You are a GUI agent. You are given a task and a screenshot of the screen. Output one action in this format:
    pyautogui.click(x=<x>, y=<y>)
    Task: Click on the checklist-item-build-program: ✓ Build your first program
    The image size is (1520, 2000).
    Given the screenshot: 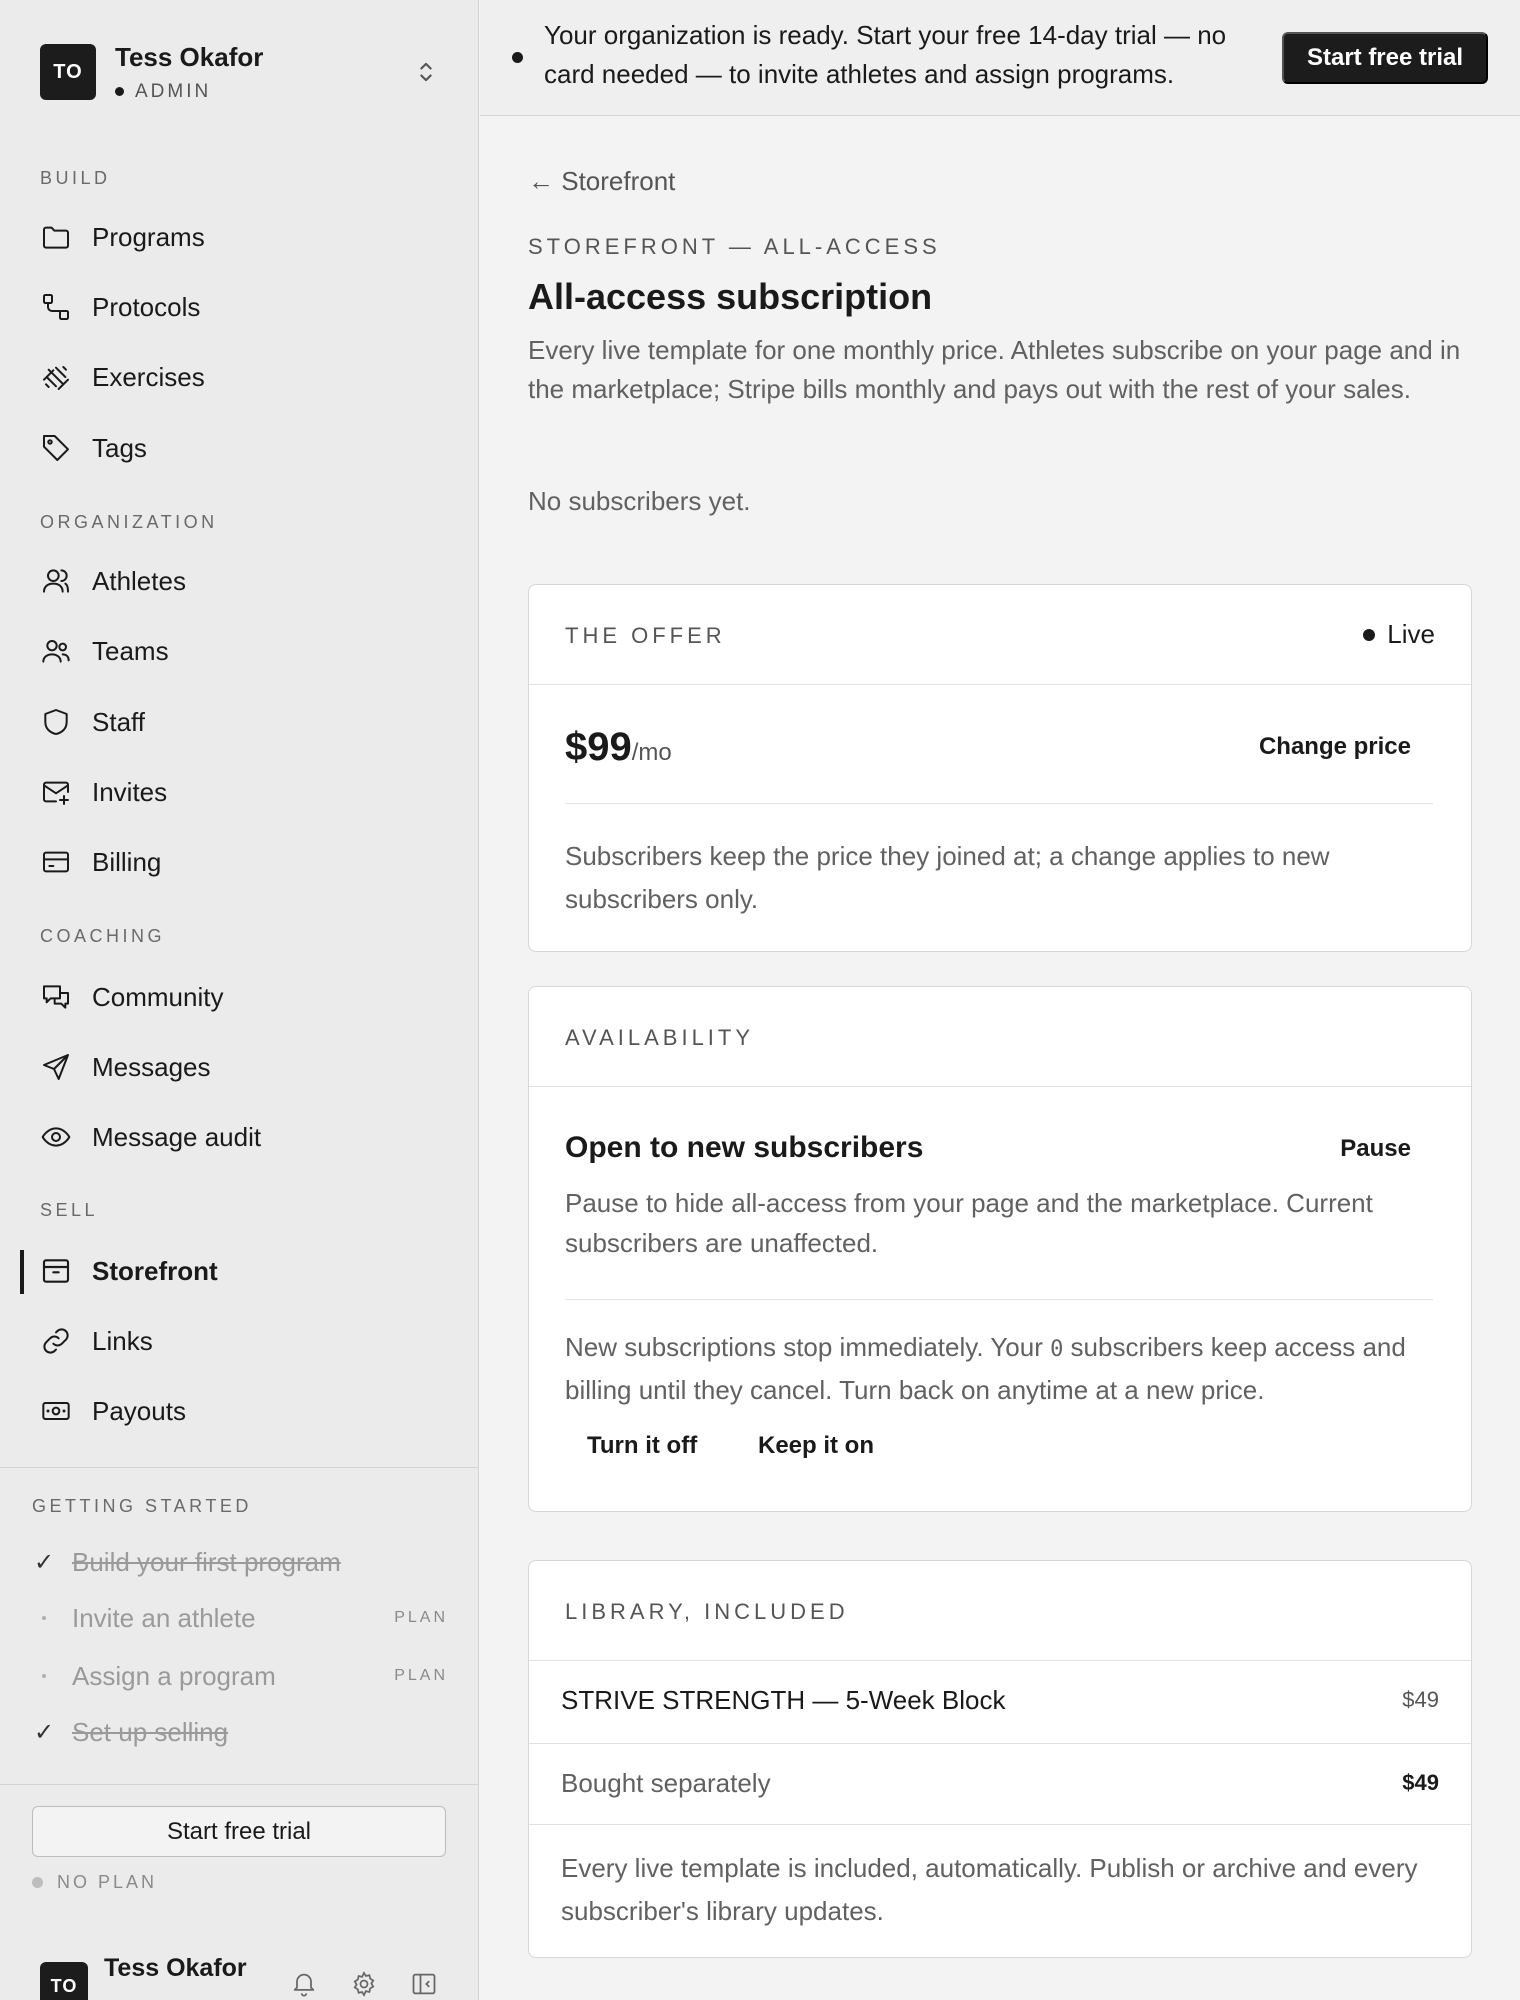 What is the action you would take?
    pyautogui.click(x=240, y=1562)
    